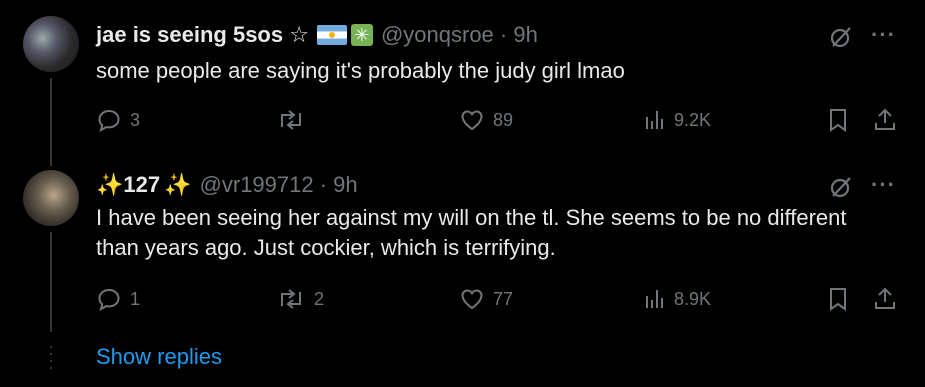 The image size is (925, 387). I want to click on reply-count: 3, so click(135, 119).